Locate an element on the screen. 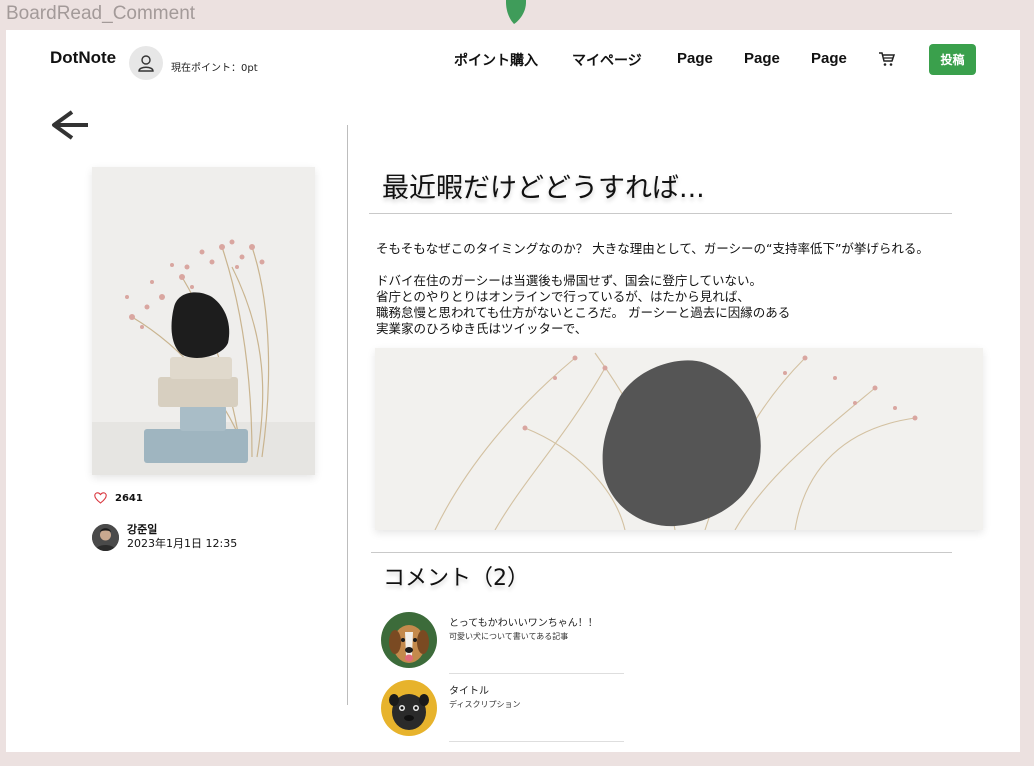 The height and width of the screenshot is (766, 1034). like-counter: 2641 is located at coordinates (118, 498).